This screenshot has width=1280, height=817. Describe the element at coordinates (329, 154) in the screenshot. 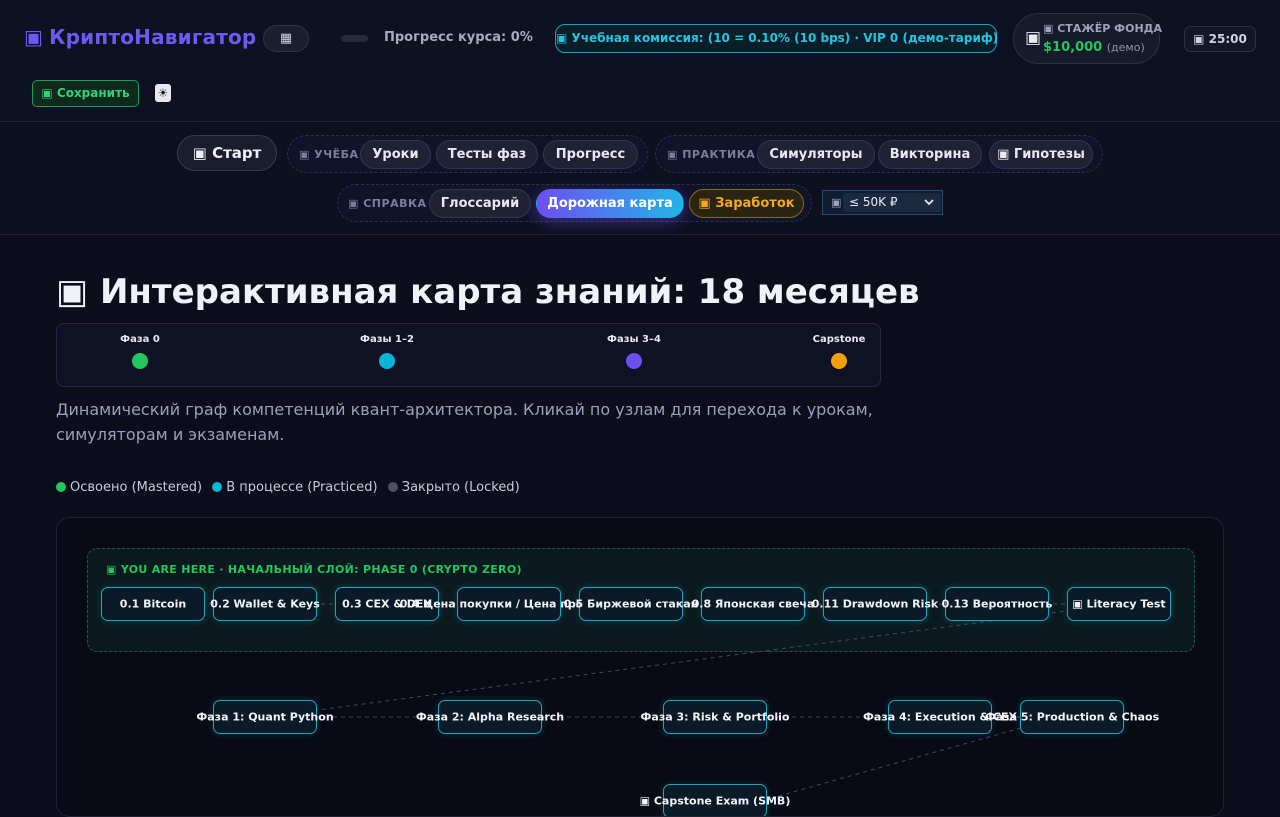

I see `nav-group-label-study: ▣ УЧЁБА` at that location.